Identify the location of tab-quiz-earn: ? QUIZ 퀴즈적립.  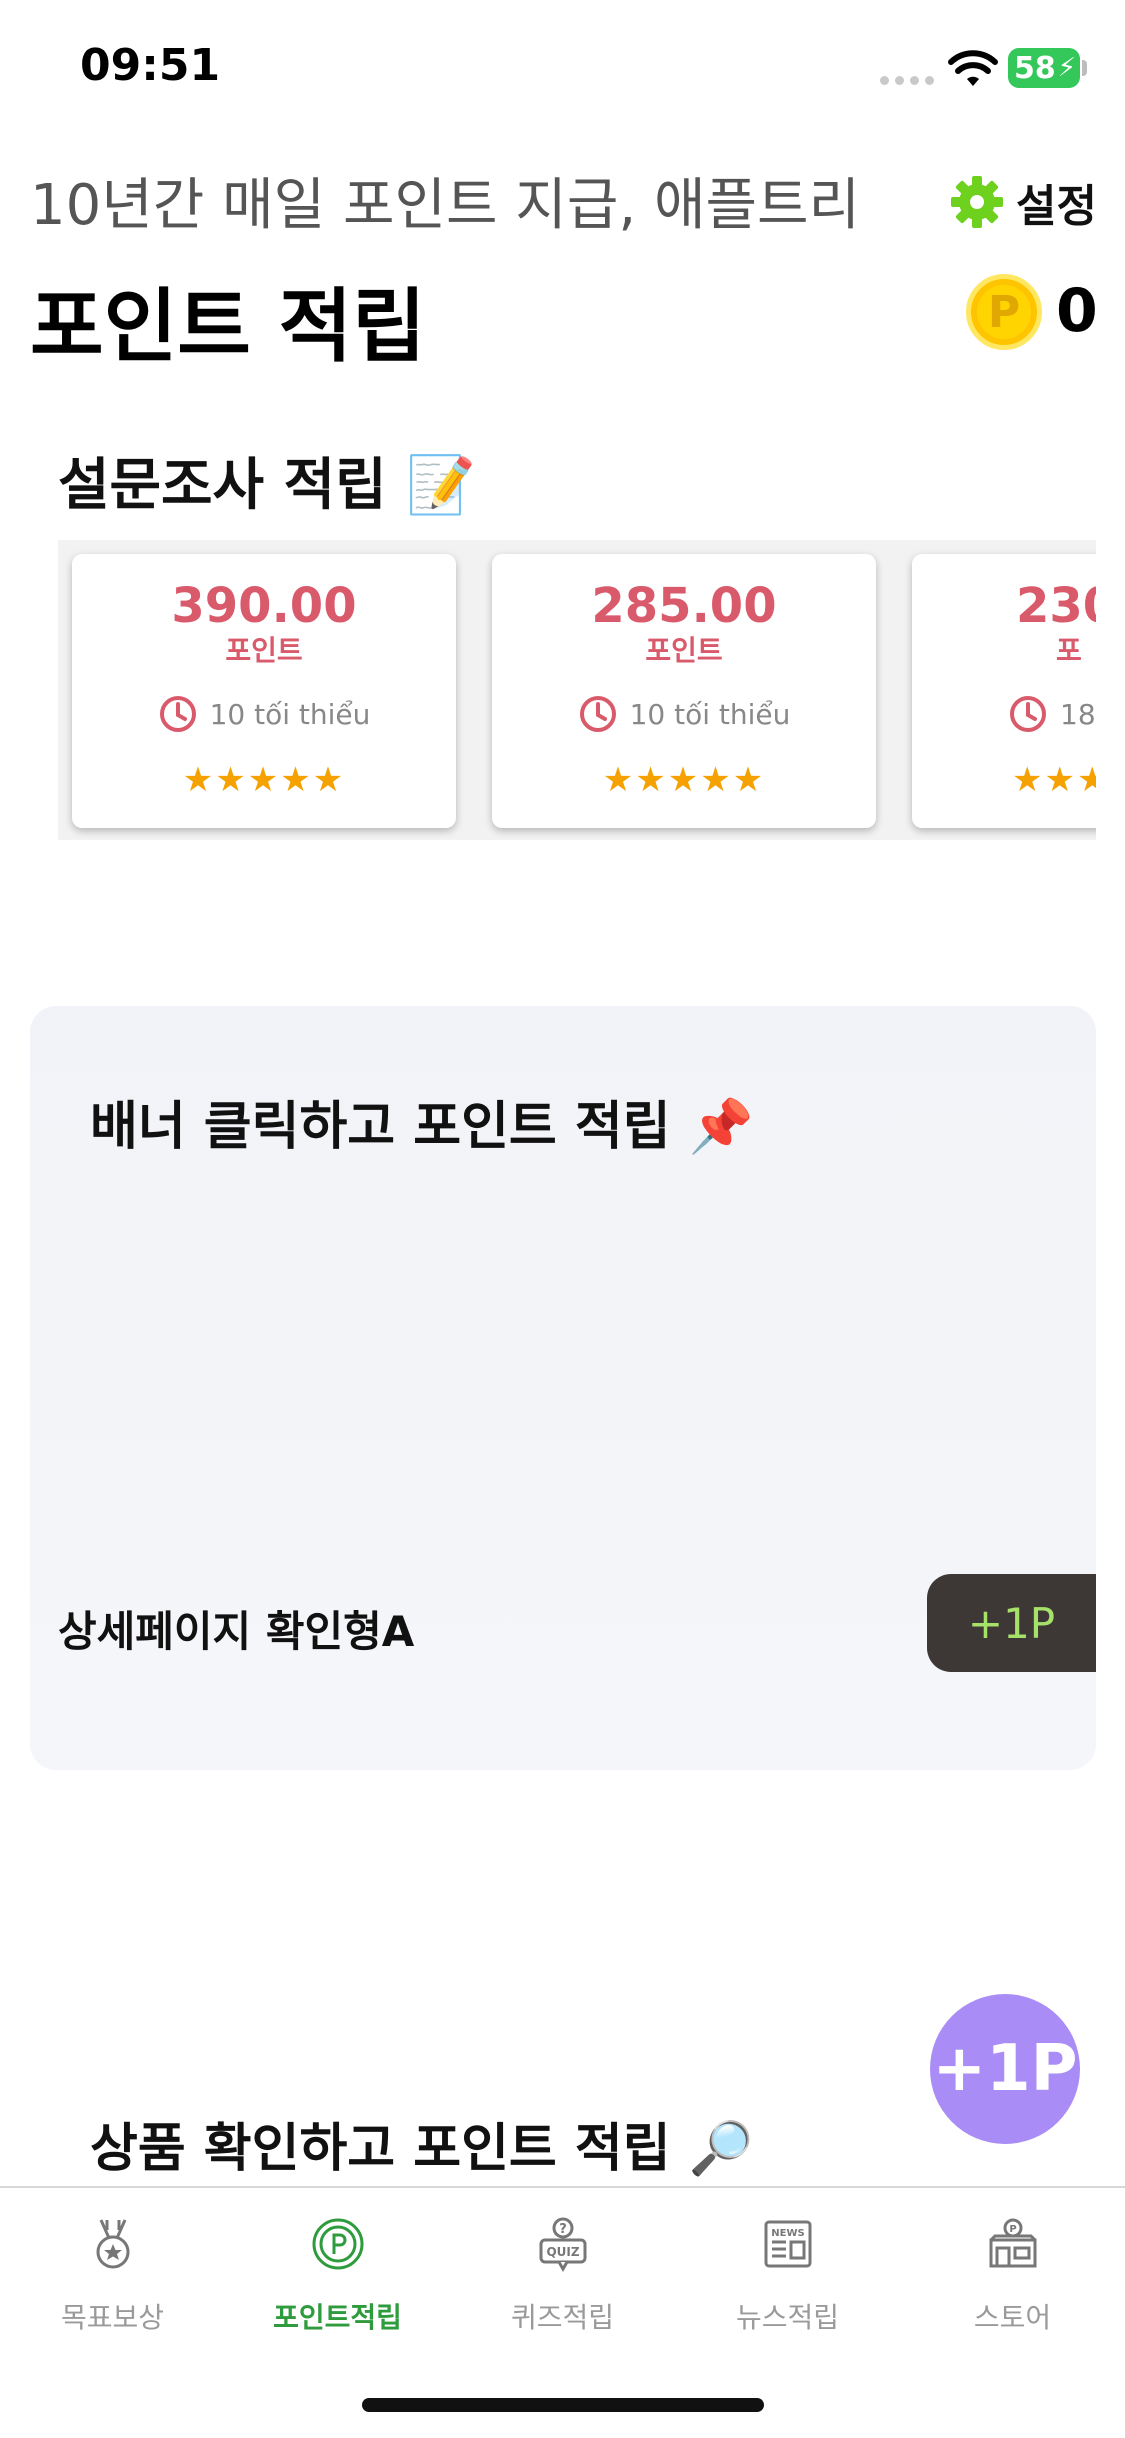
(562, 2276).